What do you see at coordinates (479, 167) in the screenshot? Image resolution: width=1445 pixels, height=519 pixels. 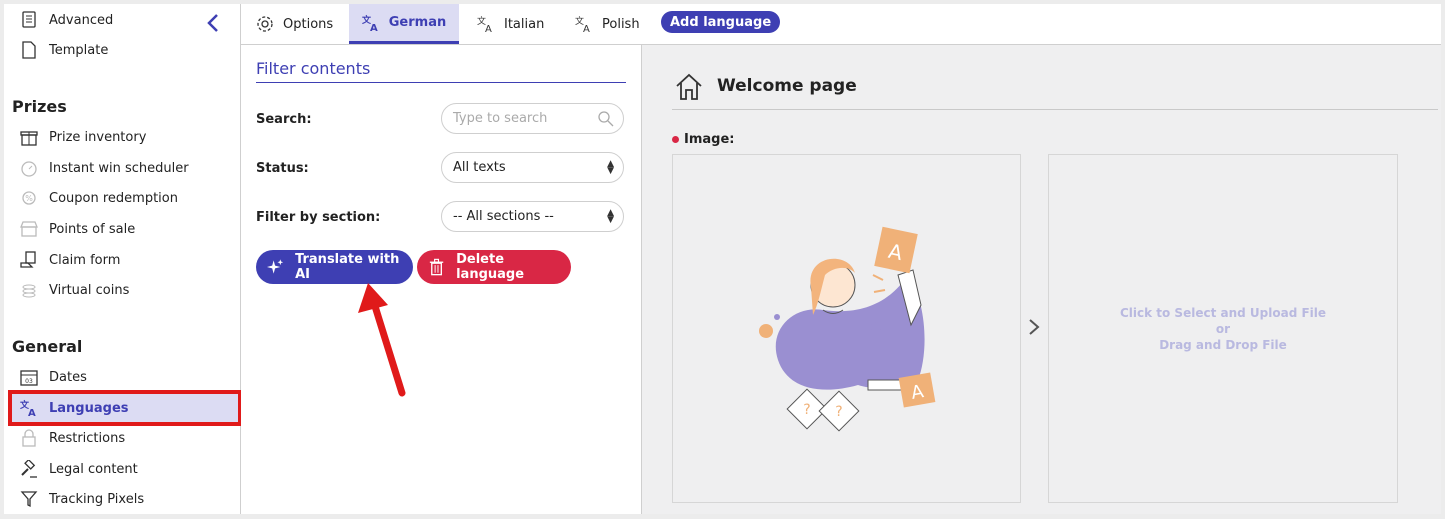 I see `status-value: All texts` at bounding box center [479, 167].